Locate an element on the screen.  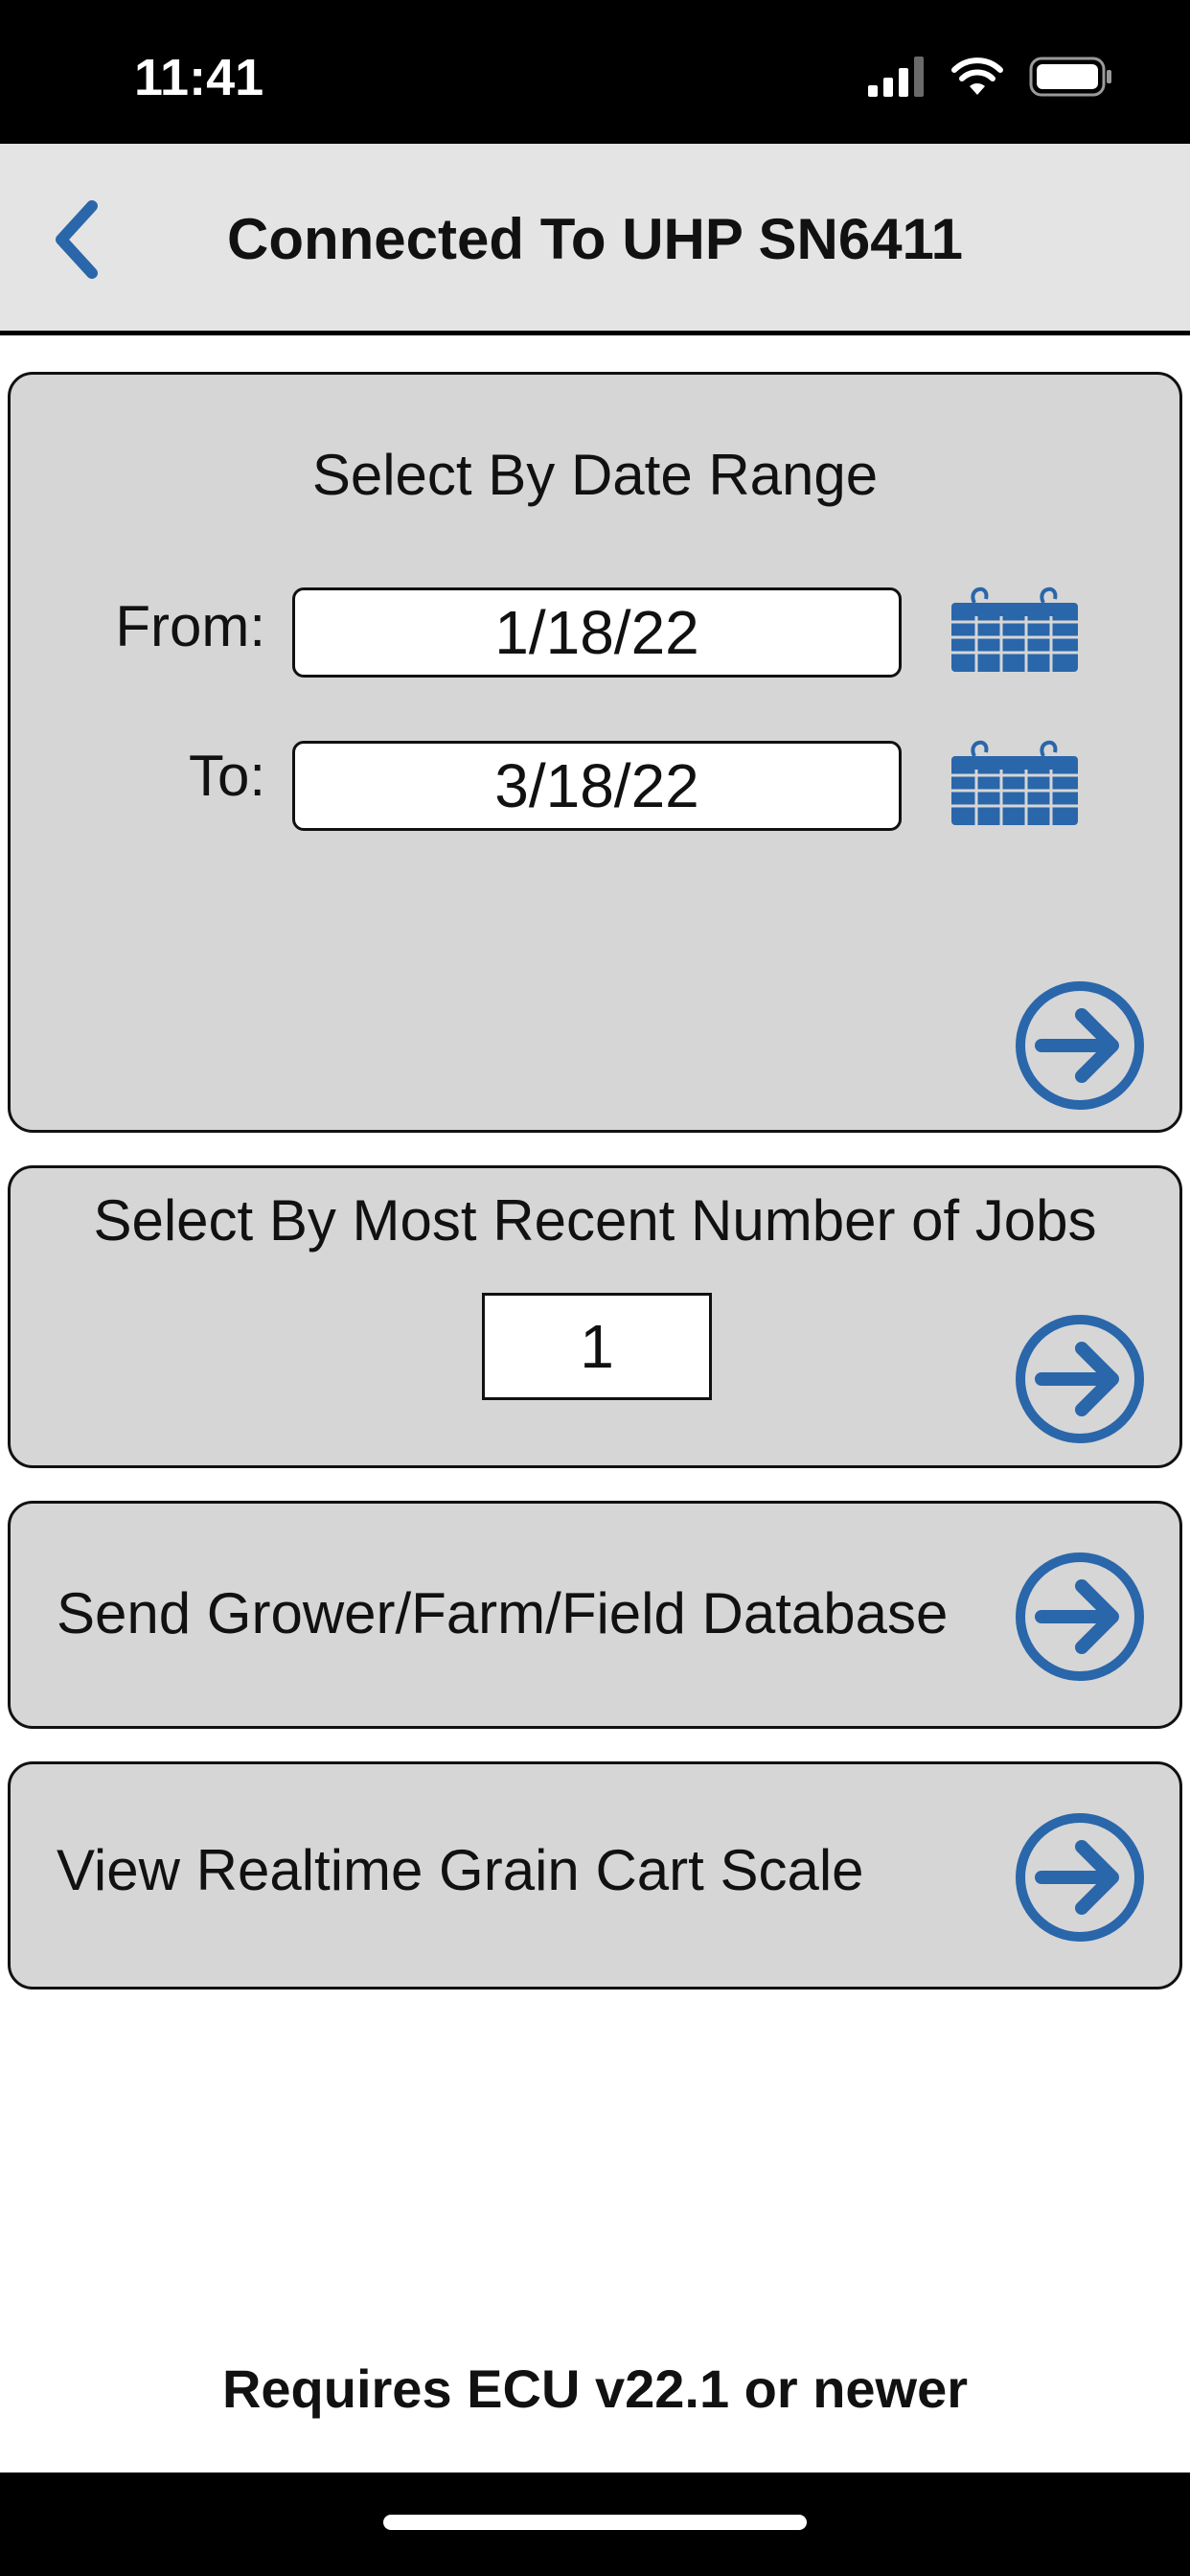
recent-jobs-go-button is located at coordinates (1080, 1379).